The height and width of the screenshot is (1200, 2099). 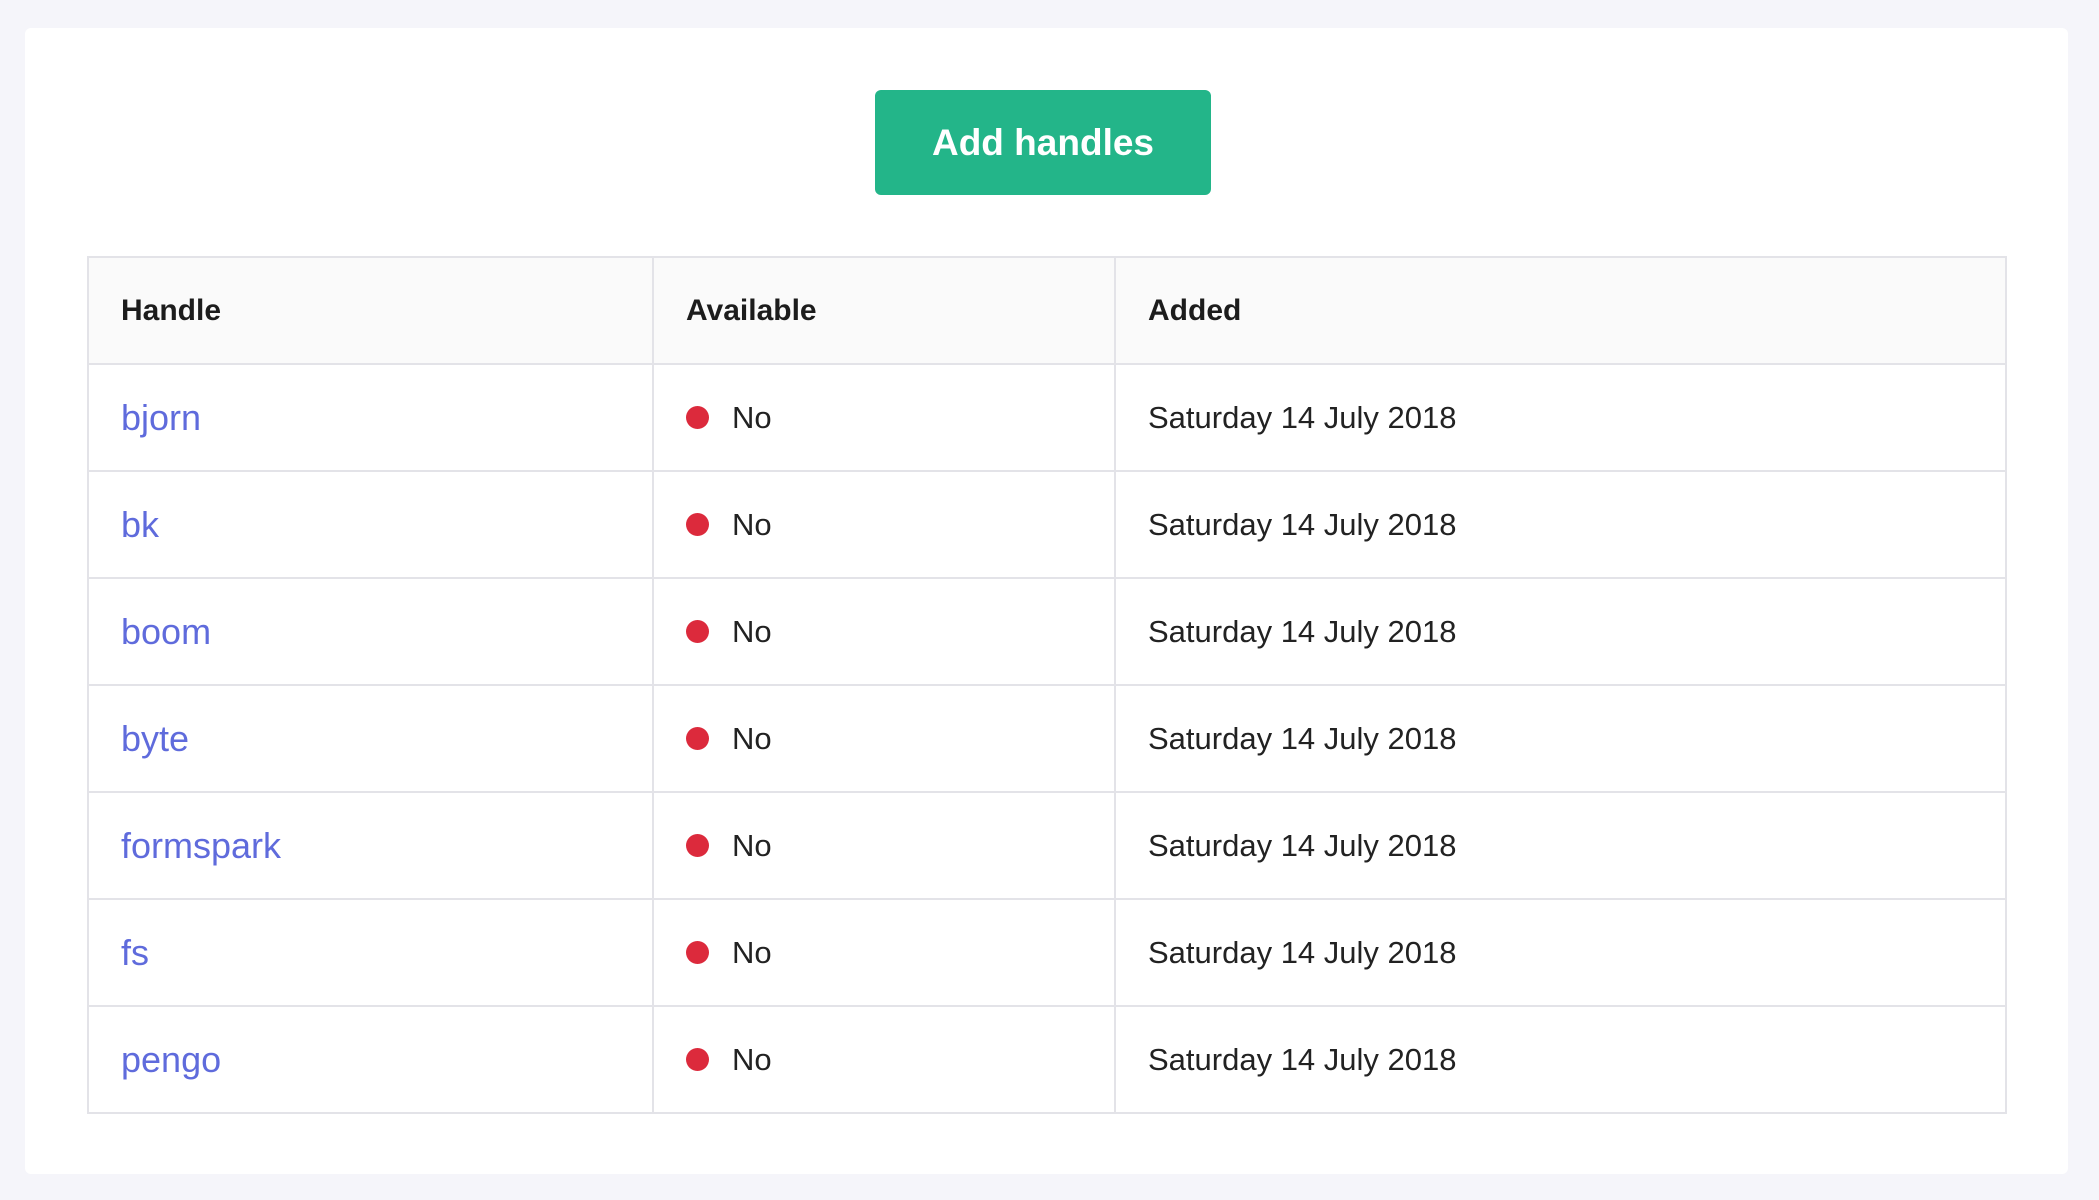 What do you see at coordinates (201, 845) in the screenshot?
I see `handle-link: formspark` at bounding box center [201, 845].